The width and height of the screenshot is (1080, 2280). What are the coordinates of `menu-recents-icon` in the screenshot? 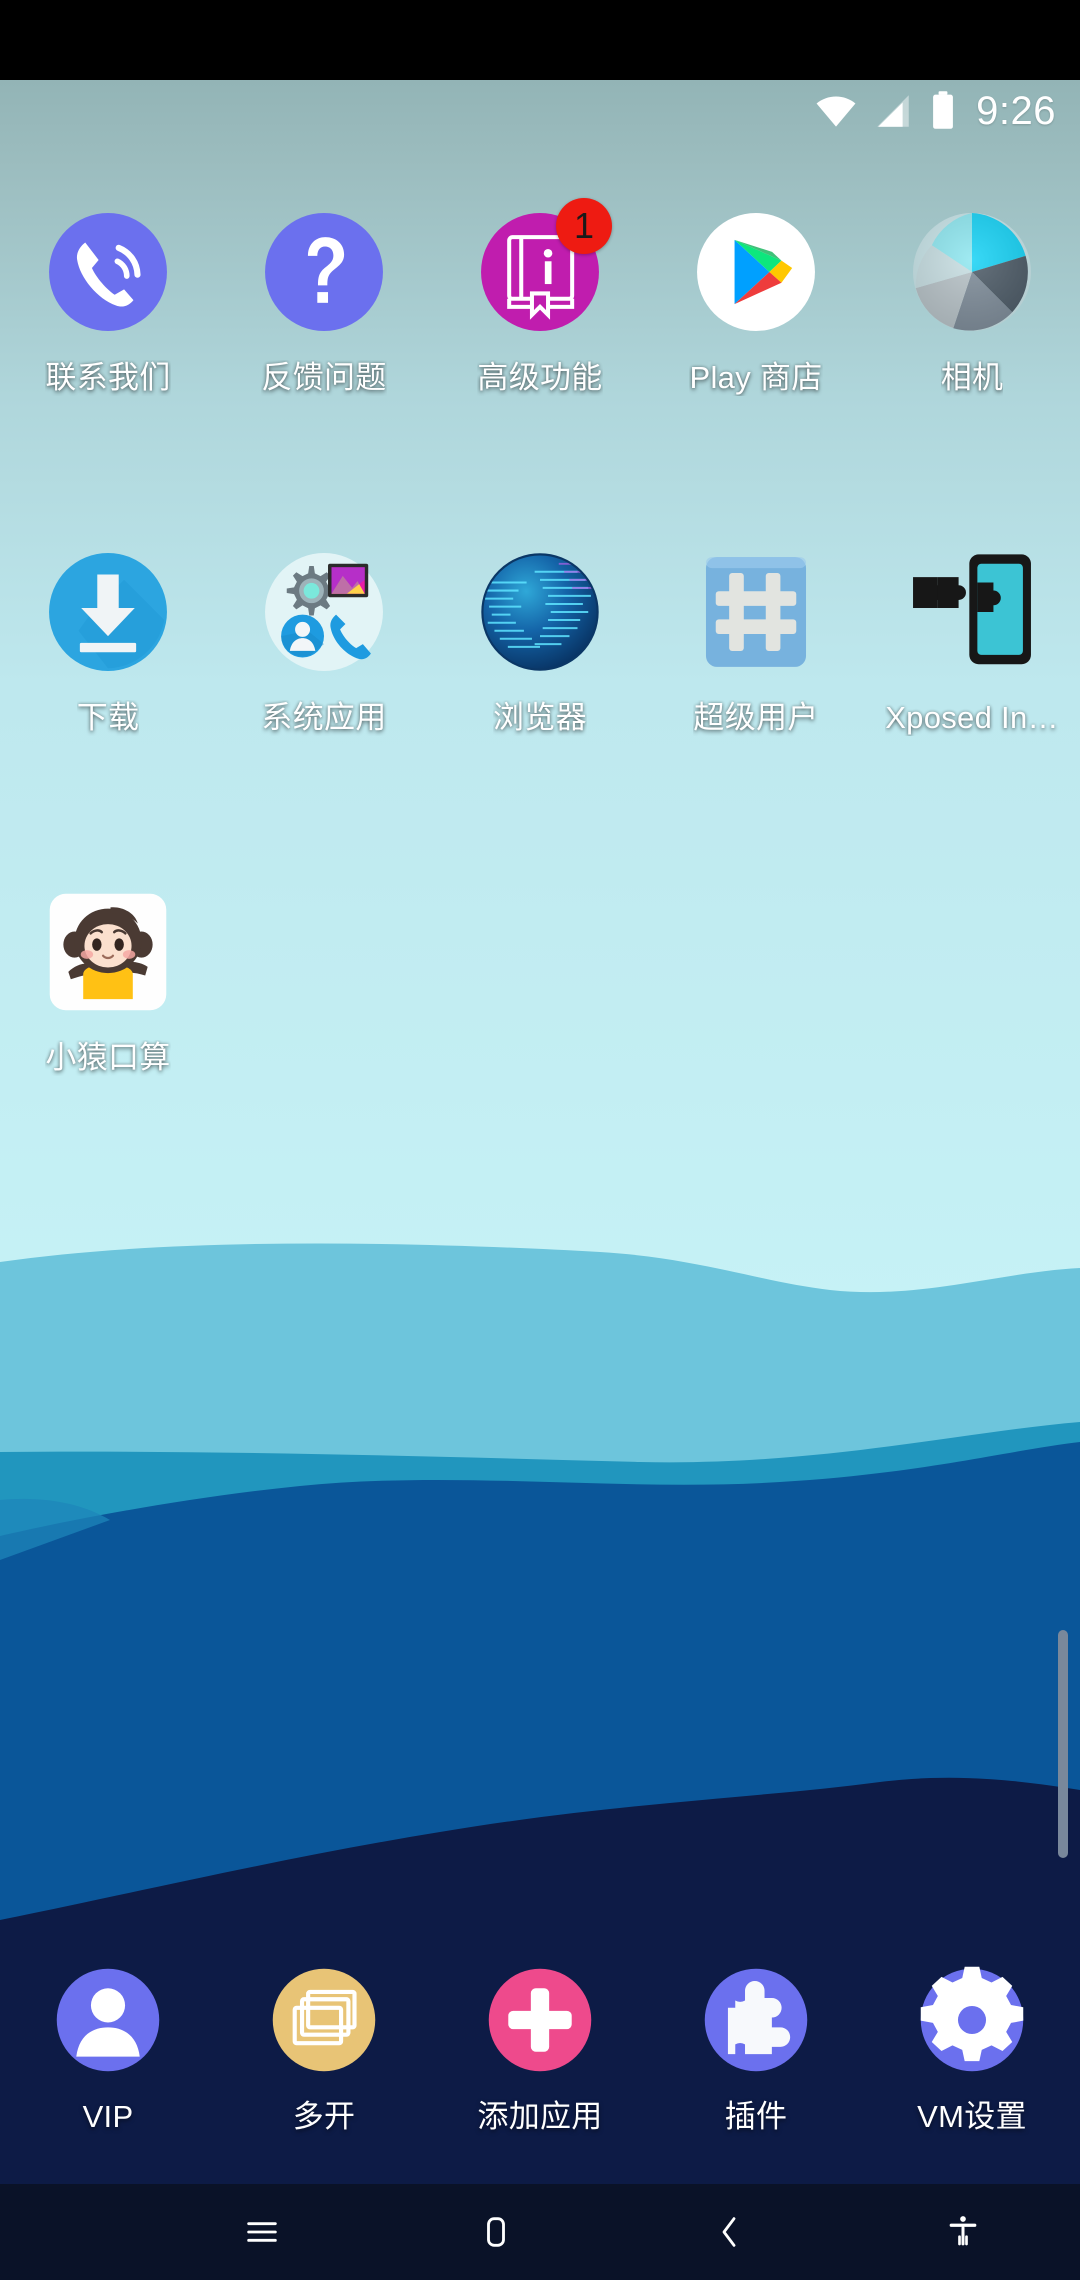 It's located at (262, 2232).